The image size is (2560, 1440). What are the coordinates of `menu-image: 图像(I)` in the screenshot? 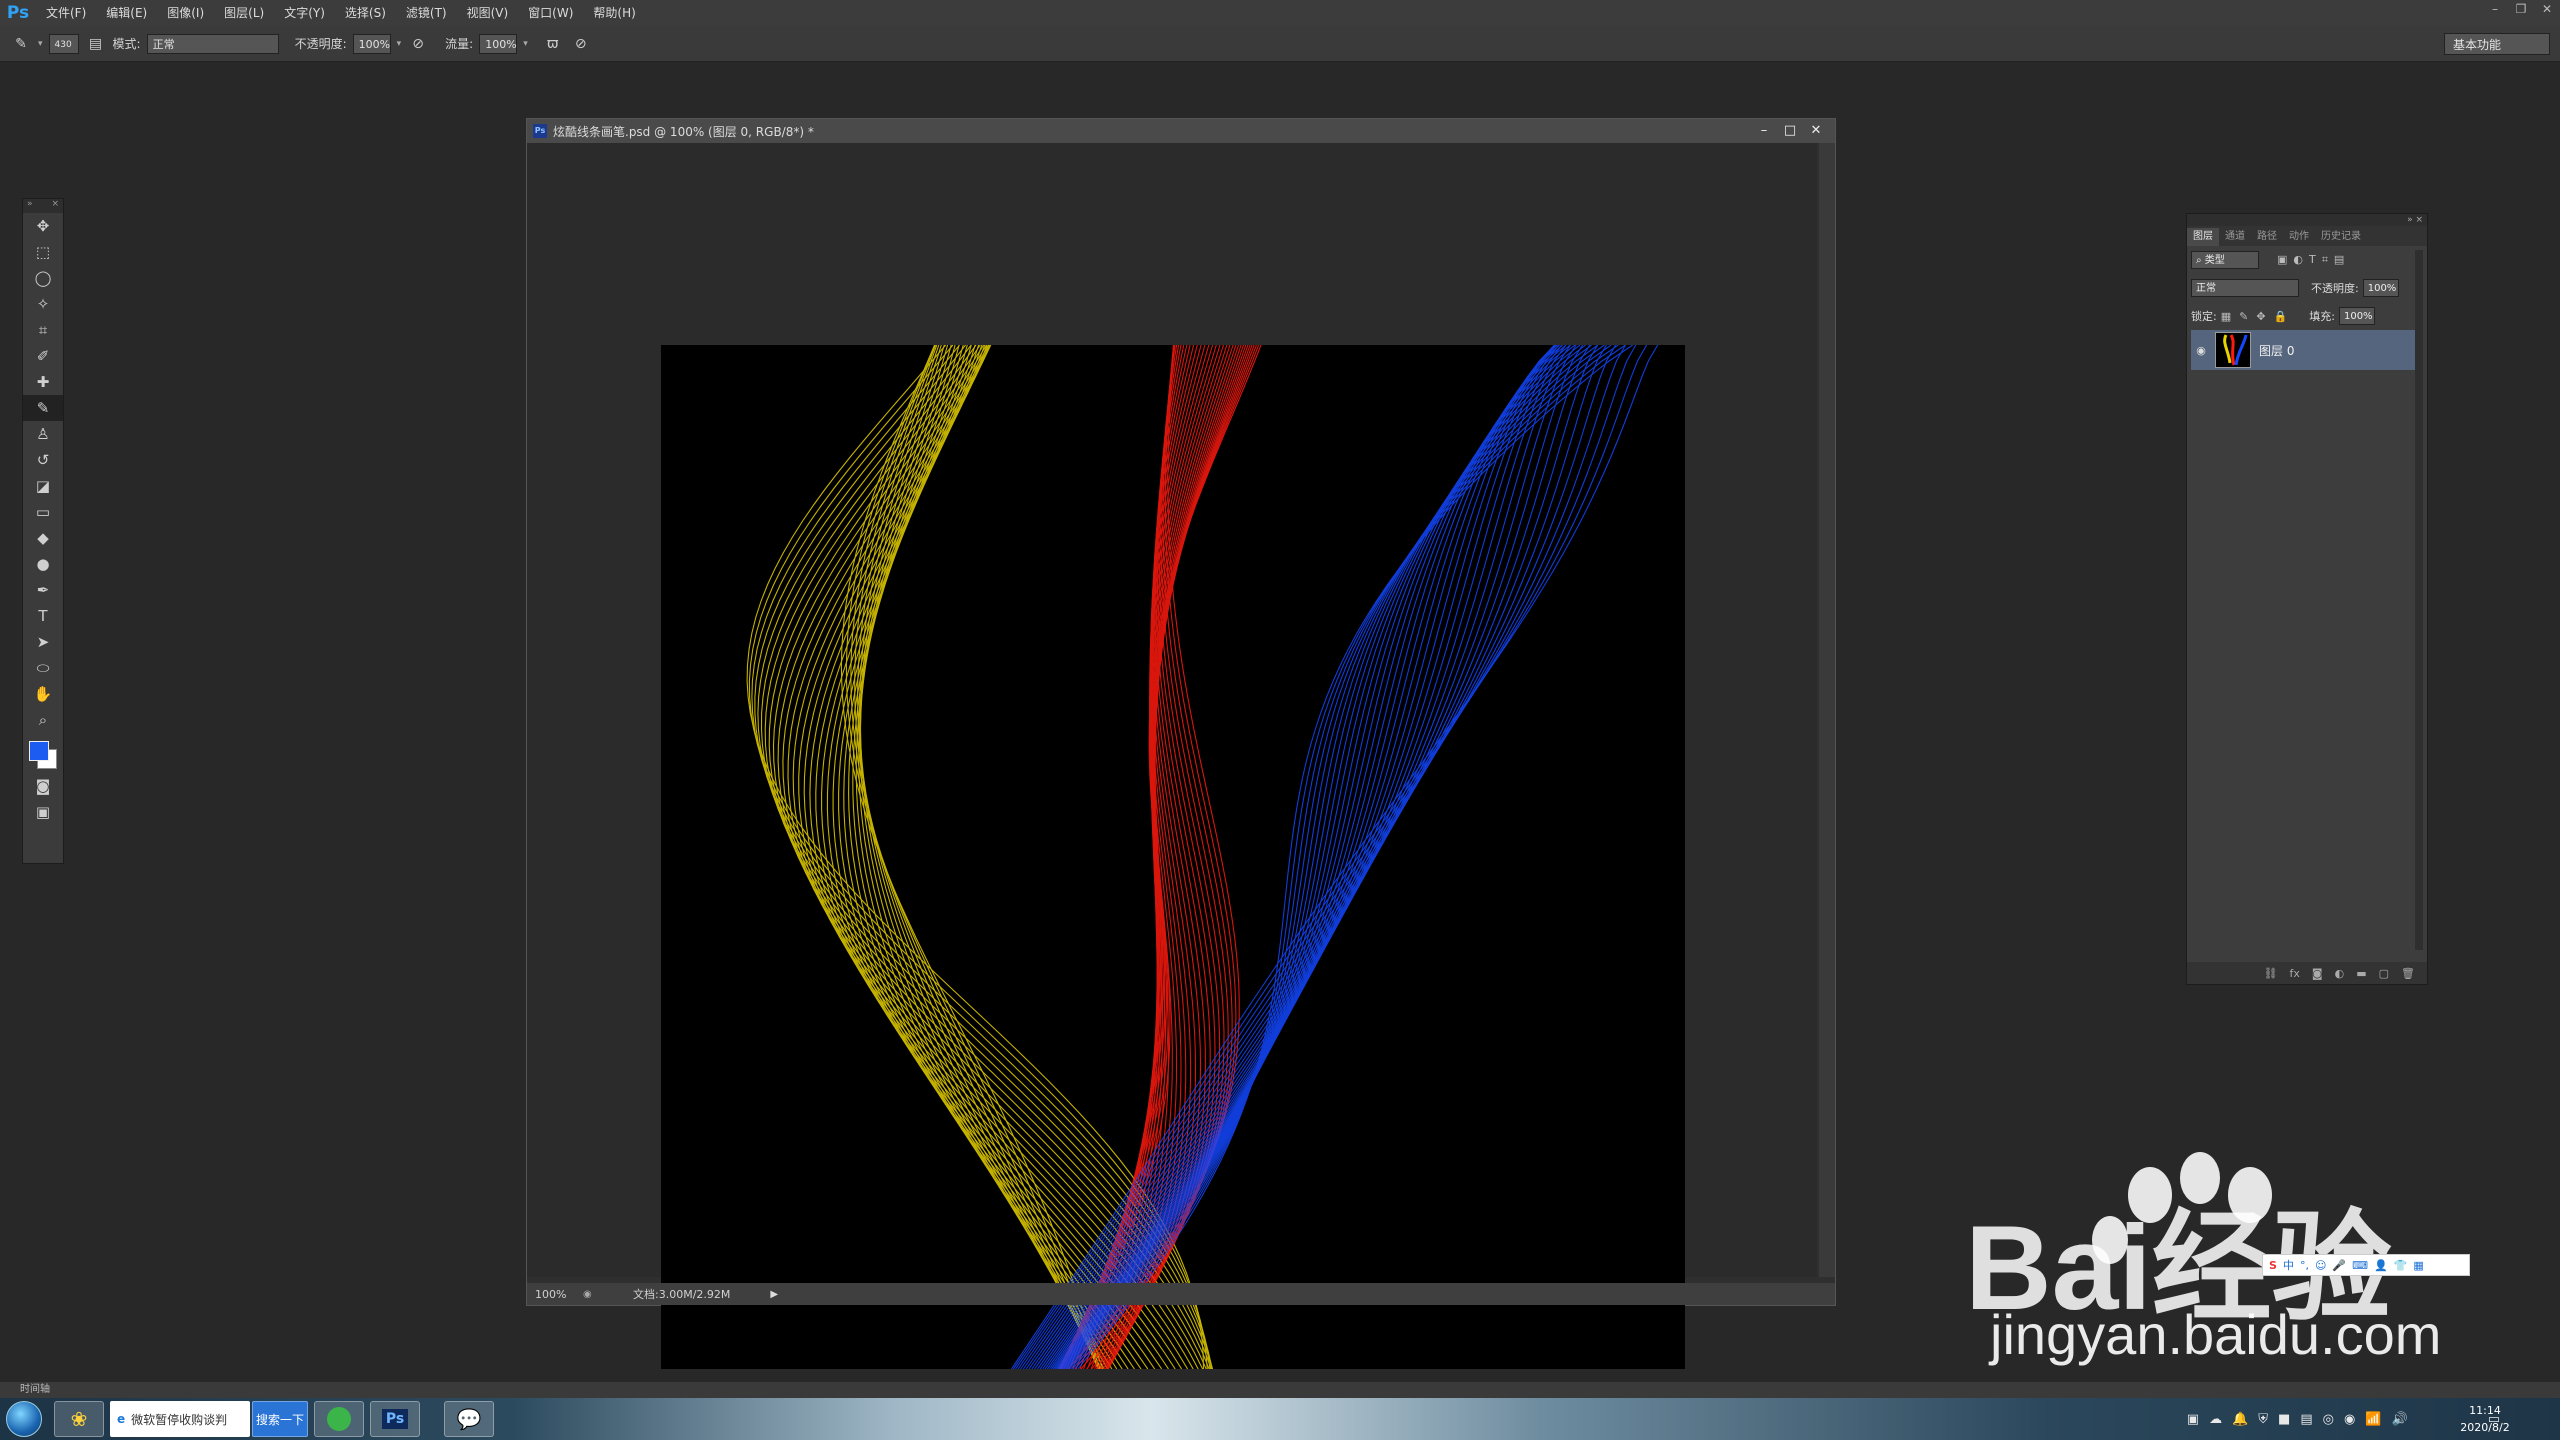 It's located at (185, 13).